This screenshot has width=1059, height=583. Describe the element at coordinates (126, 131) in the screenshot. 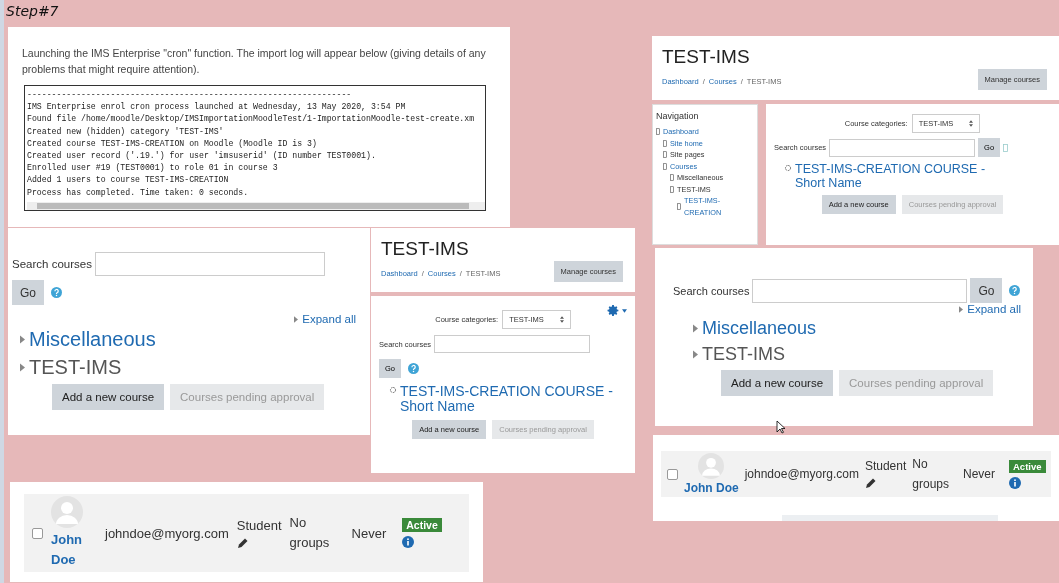

I see `log-line: Created new (hidden) category 'TEST-IMS'` at that location.